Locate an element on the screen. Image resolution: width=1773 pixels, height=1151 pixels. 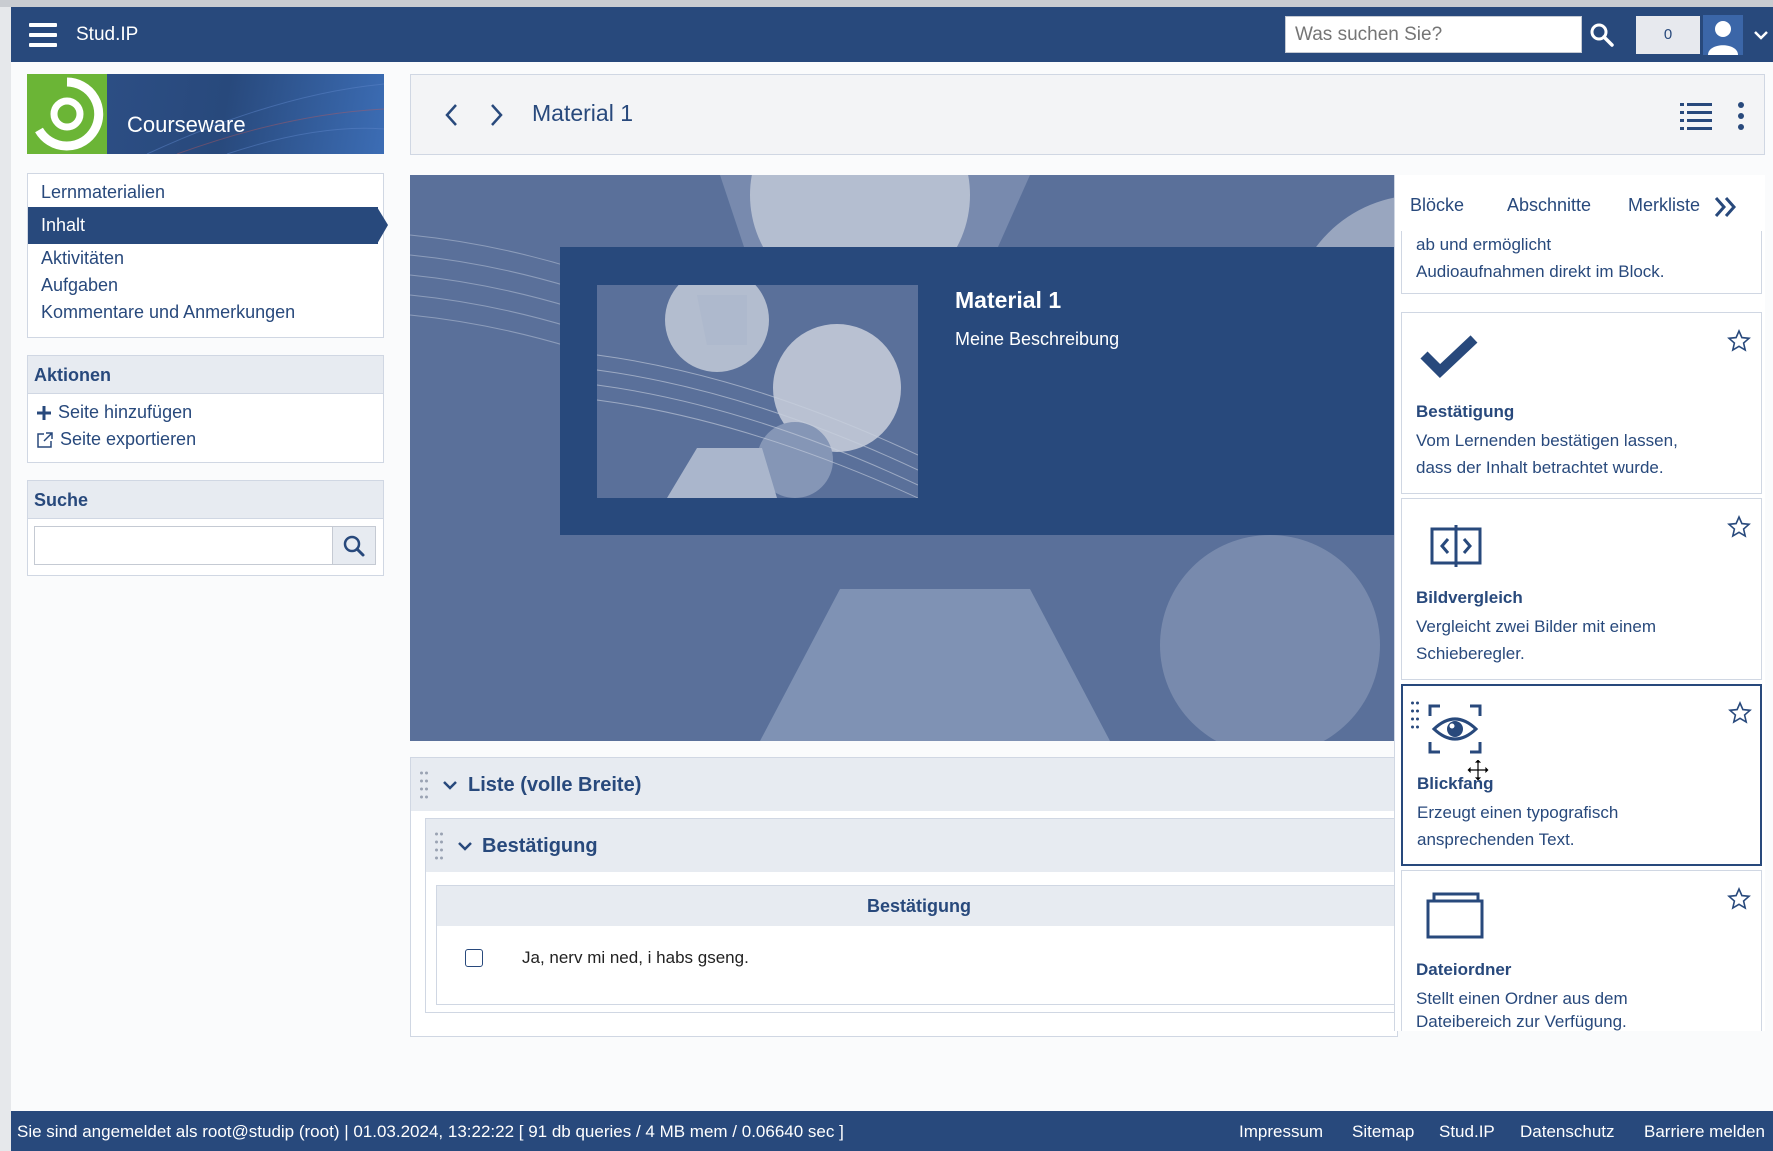
export-icon is located at coordinates (45, 439).